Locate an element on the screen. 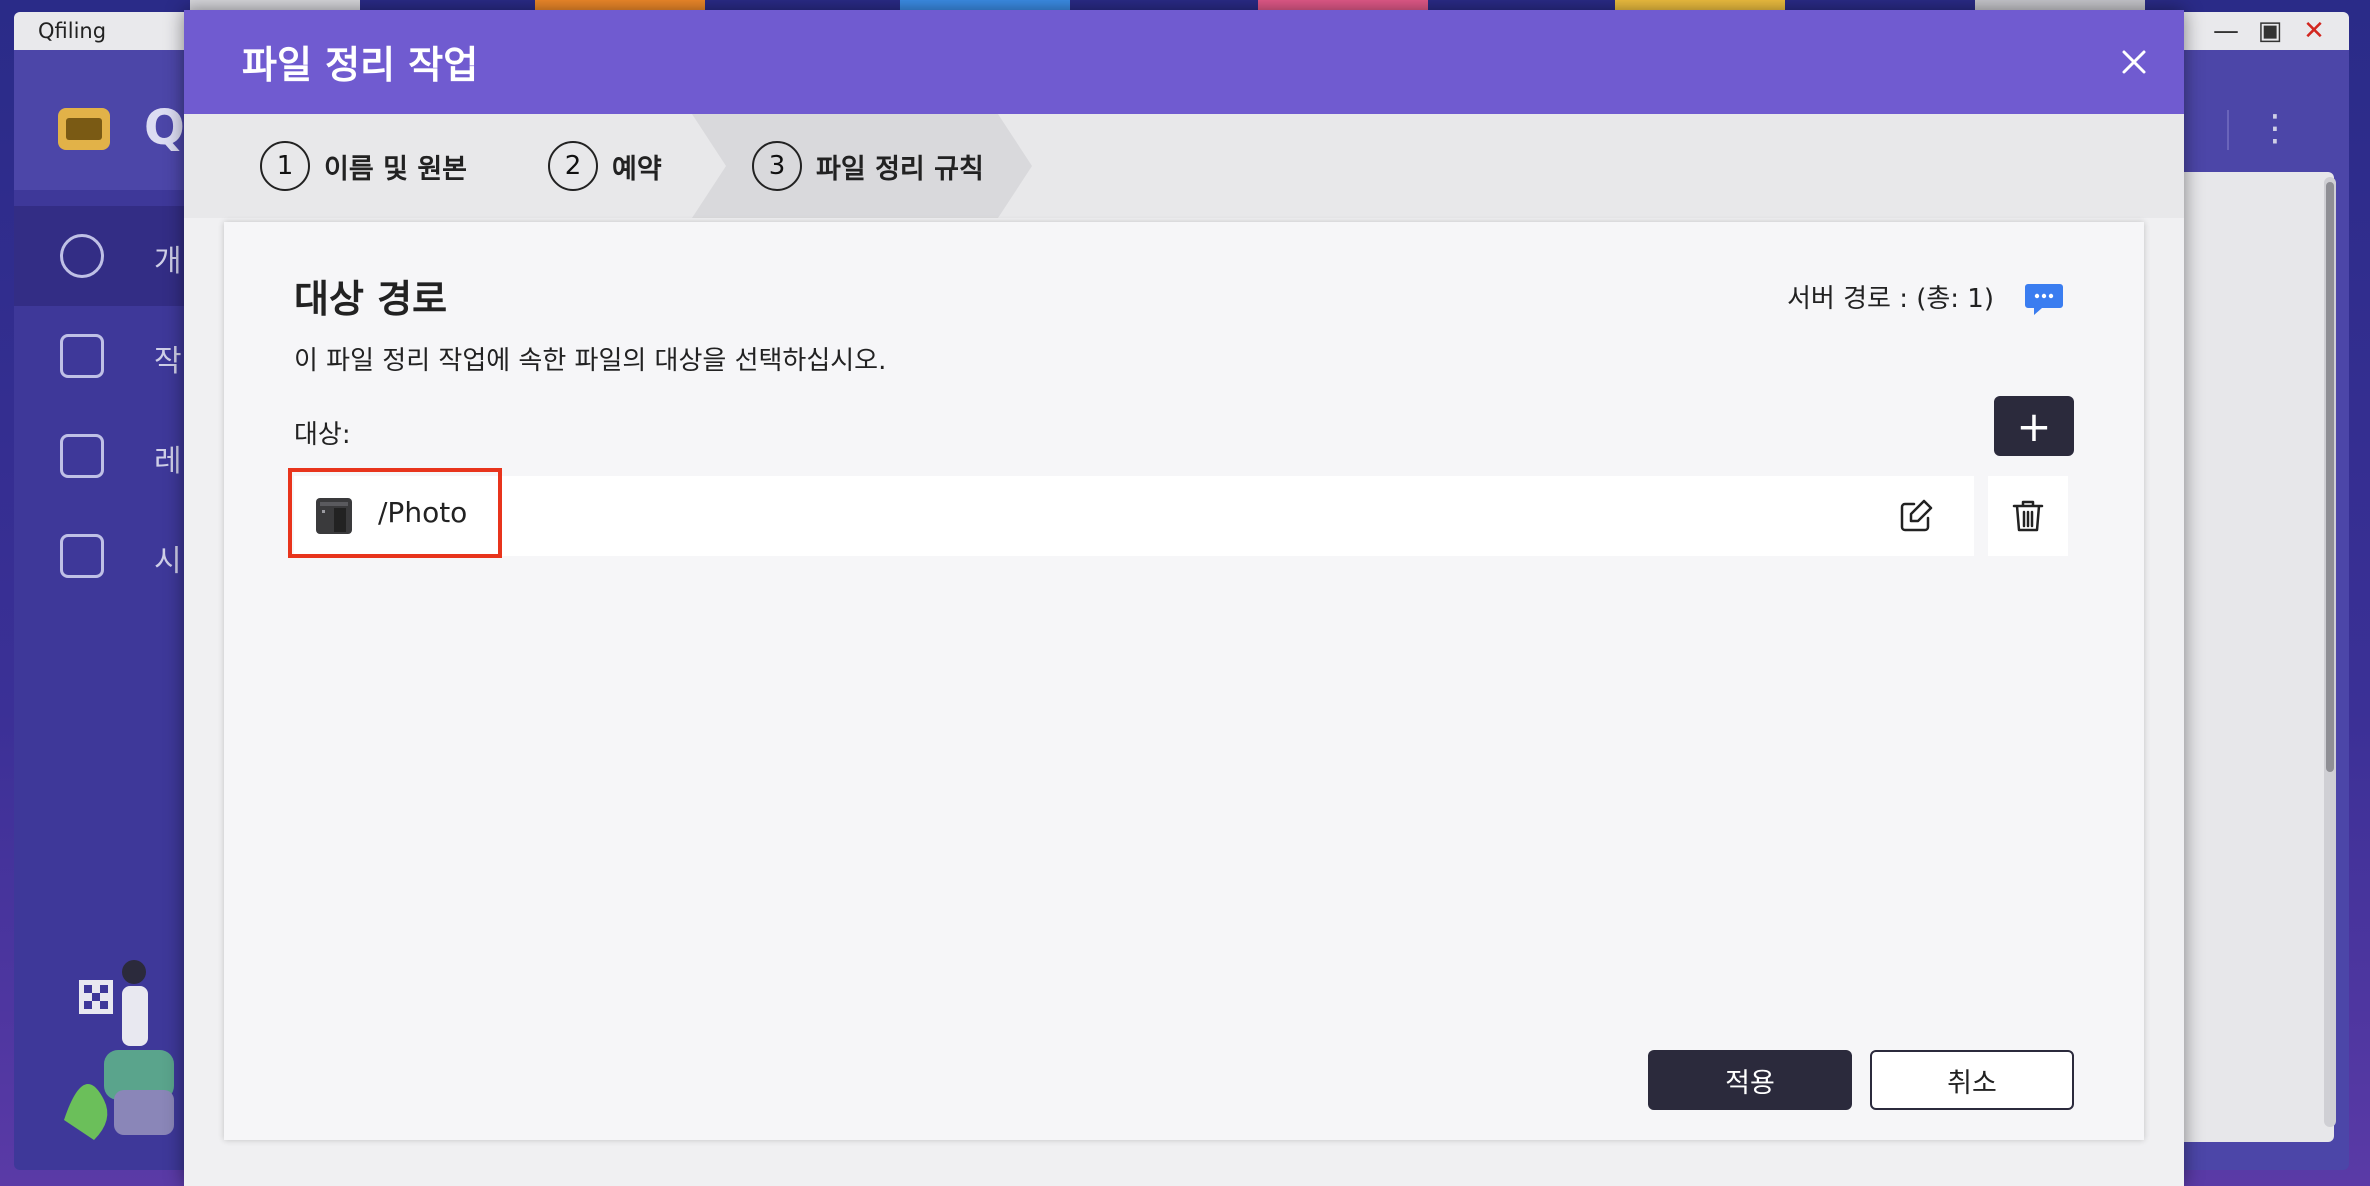 The height and width of the screenshot is (1186, 2370). step-number: 1 is located at coordinates (285, 166).